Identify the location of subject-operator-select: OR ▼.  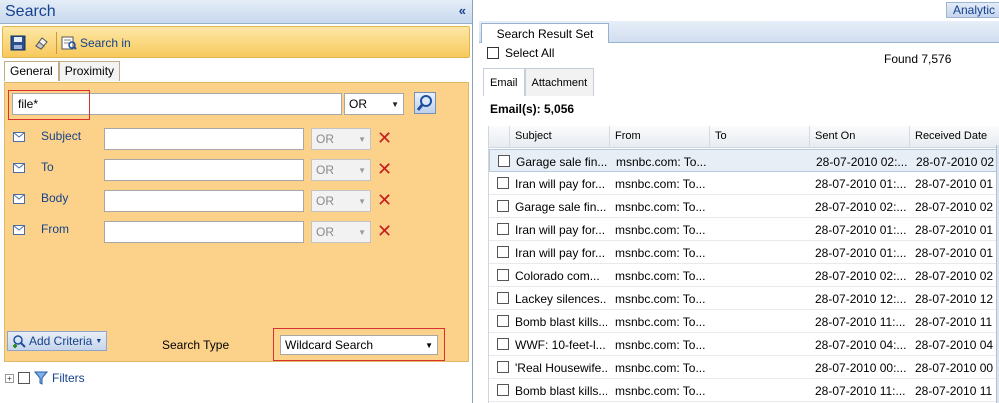
(341, 139).